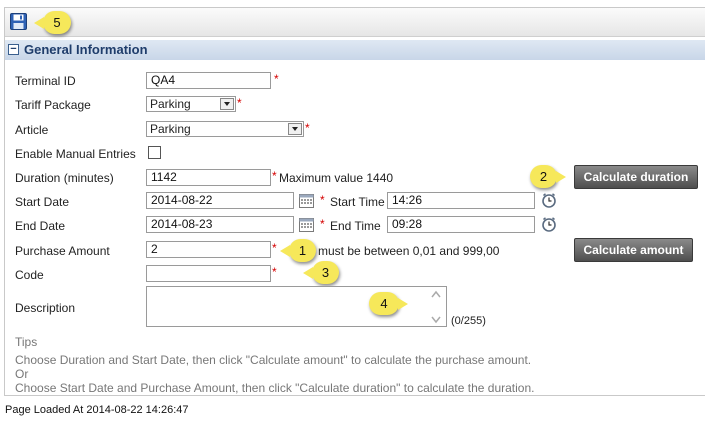 Image resolution: width=705 pixels, height=422 pixels. I want to click on code-input, so click(208, 273).